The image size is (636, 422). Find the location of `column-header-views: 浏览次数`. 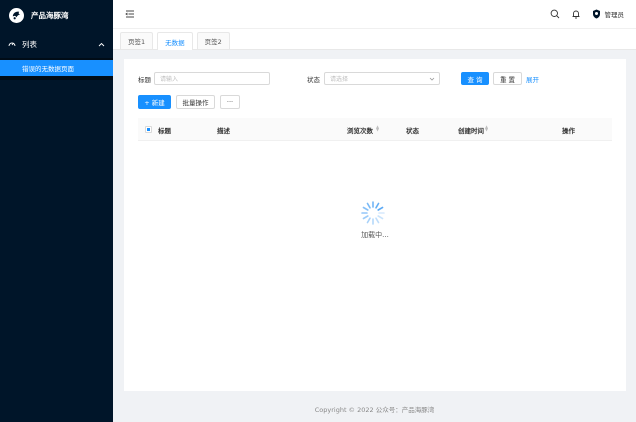

column-header-views: 浏览次数 is located at coordinates (360, 130).